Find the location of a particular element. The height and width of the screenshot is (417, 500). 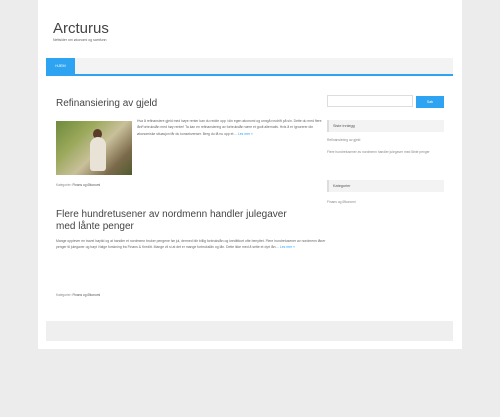

footer is located at coordinates (249, 331).